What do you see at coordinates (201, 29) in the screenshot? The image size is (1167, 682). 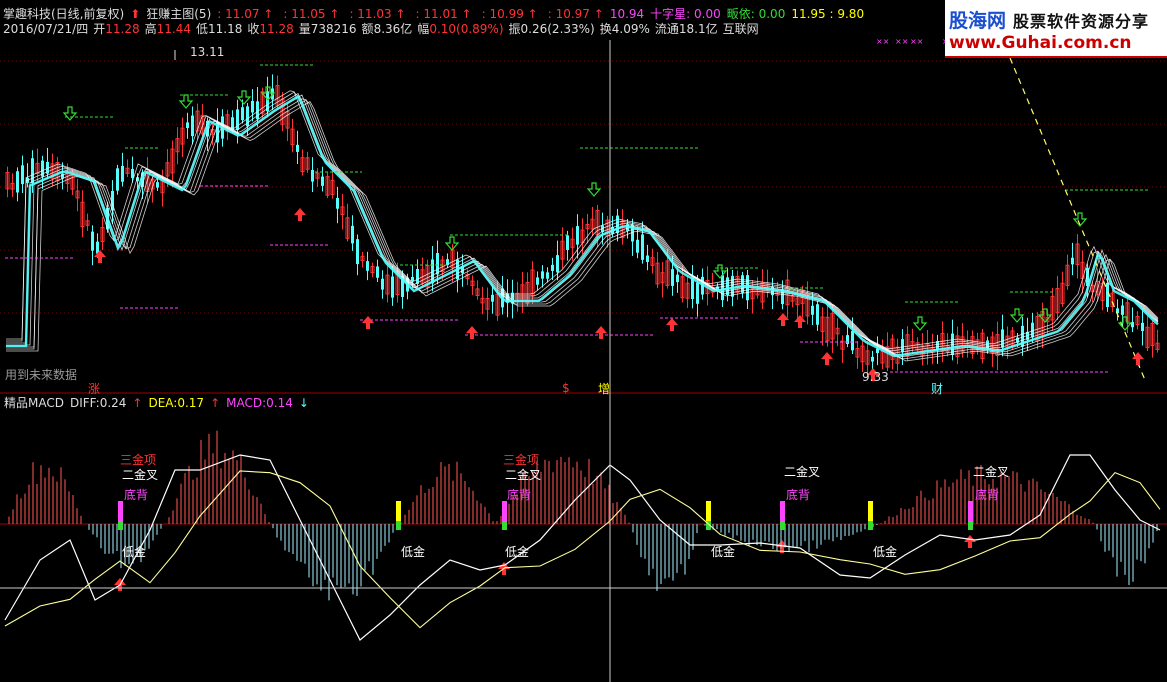 I see `low-label: 低` at bounding box center [201, 29].